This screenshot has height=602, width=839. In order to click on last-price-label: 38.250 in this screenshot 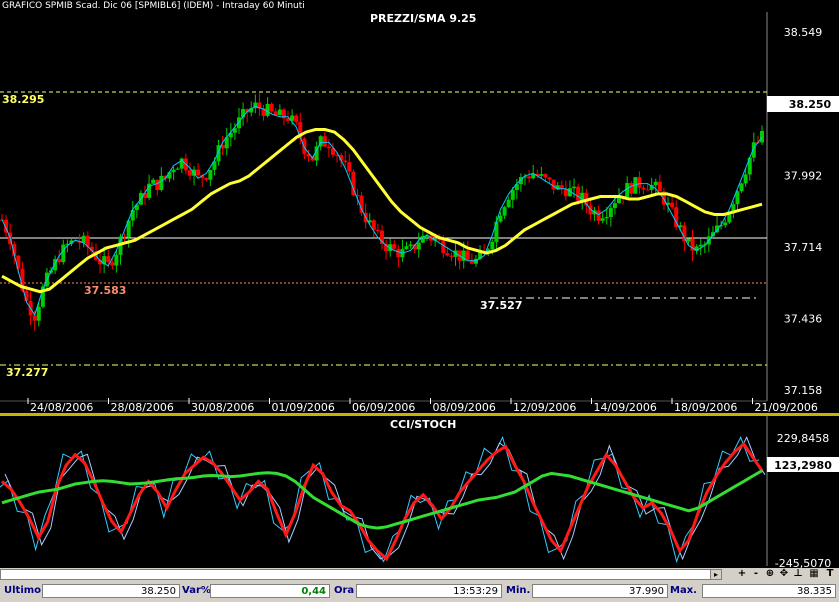, I will do `click(810, 104)`.